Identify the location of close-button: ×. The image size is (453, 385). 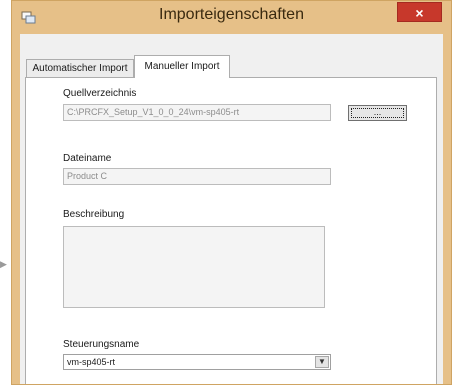
(419, 12).